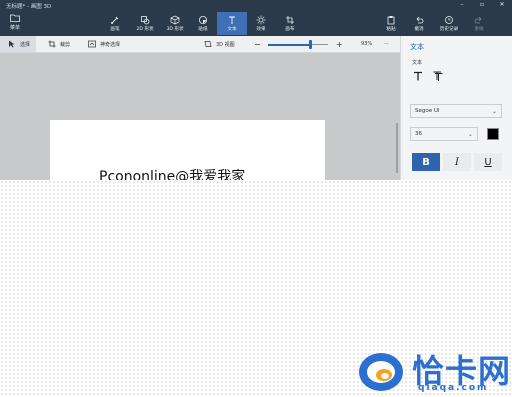 The height and width of the screenshot is (397, 512). I want to click on more-button: ···, so click(386, 44).